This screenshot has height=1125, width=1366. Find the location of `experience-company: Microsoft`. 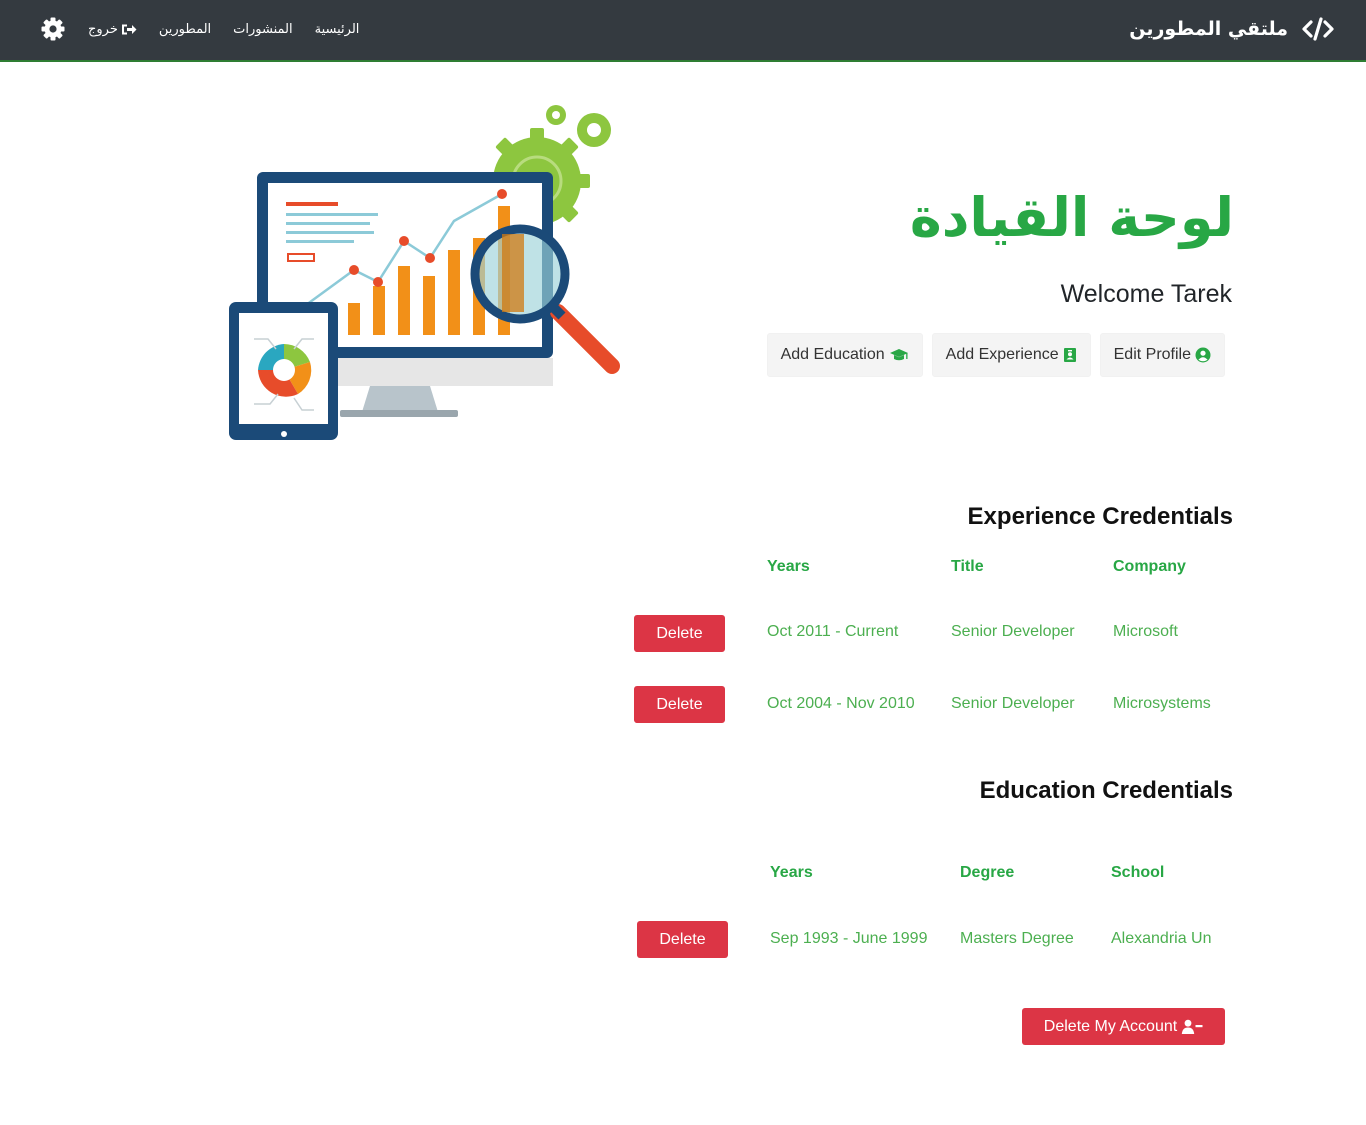

experience-company: Microsoft is located at coordinates (1145, 631).